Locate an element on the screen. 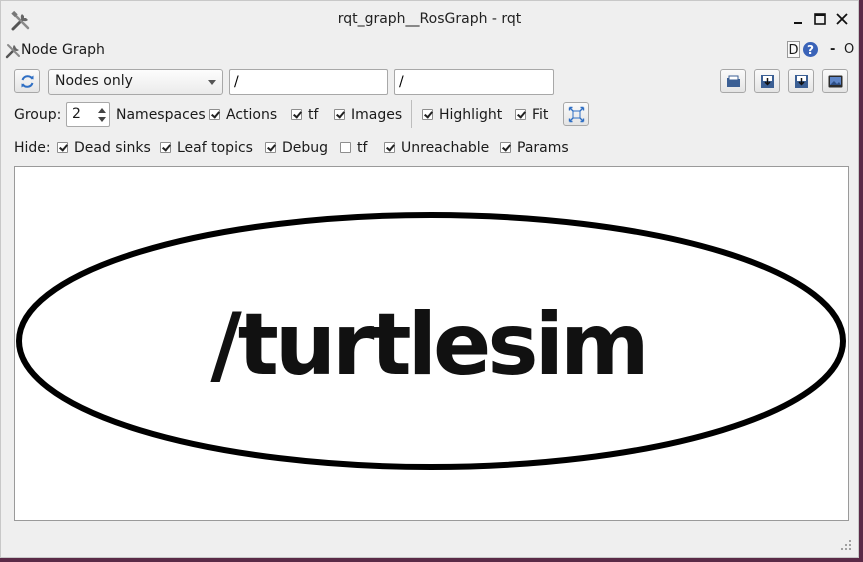  topic-filter-input is located at coordinates (474, 82).